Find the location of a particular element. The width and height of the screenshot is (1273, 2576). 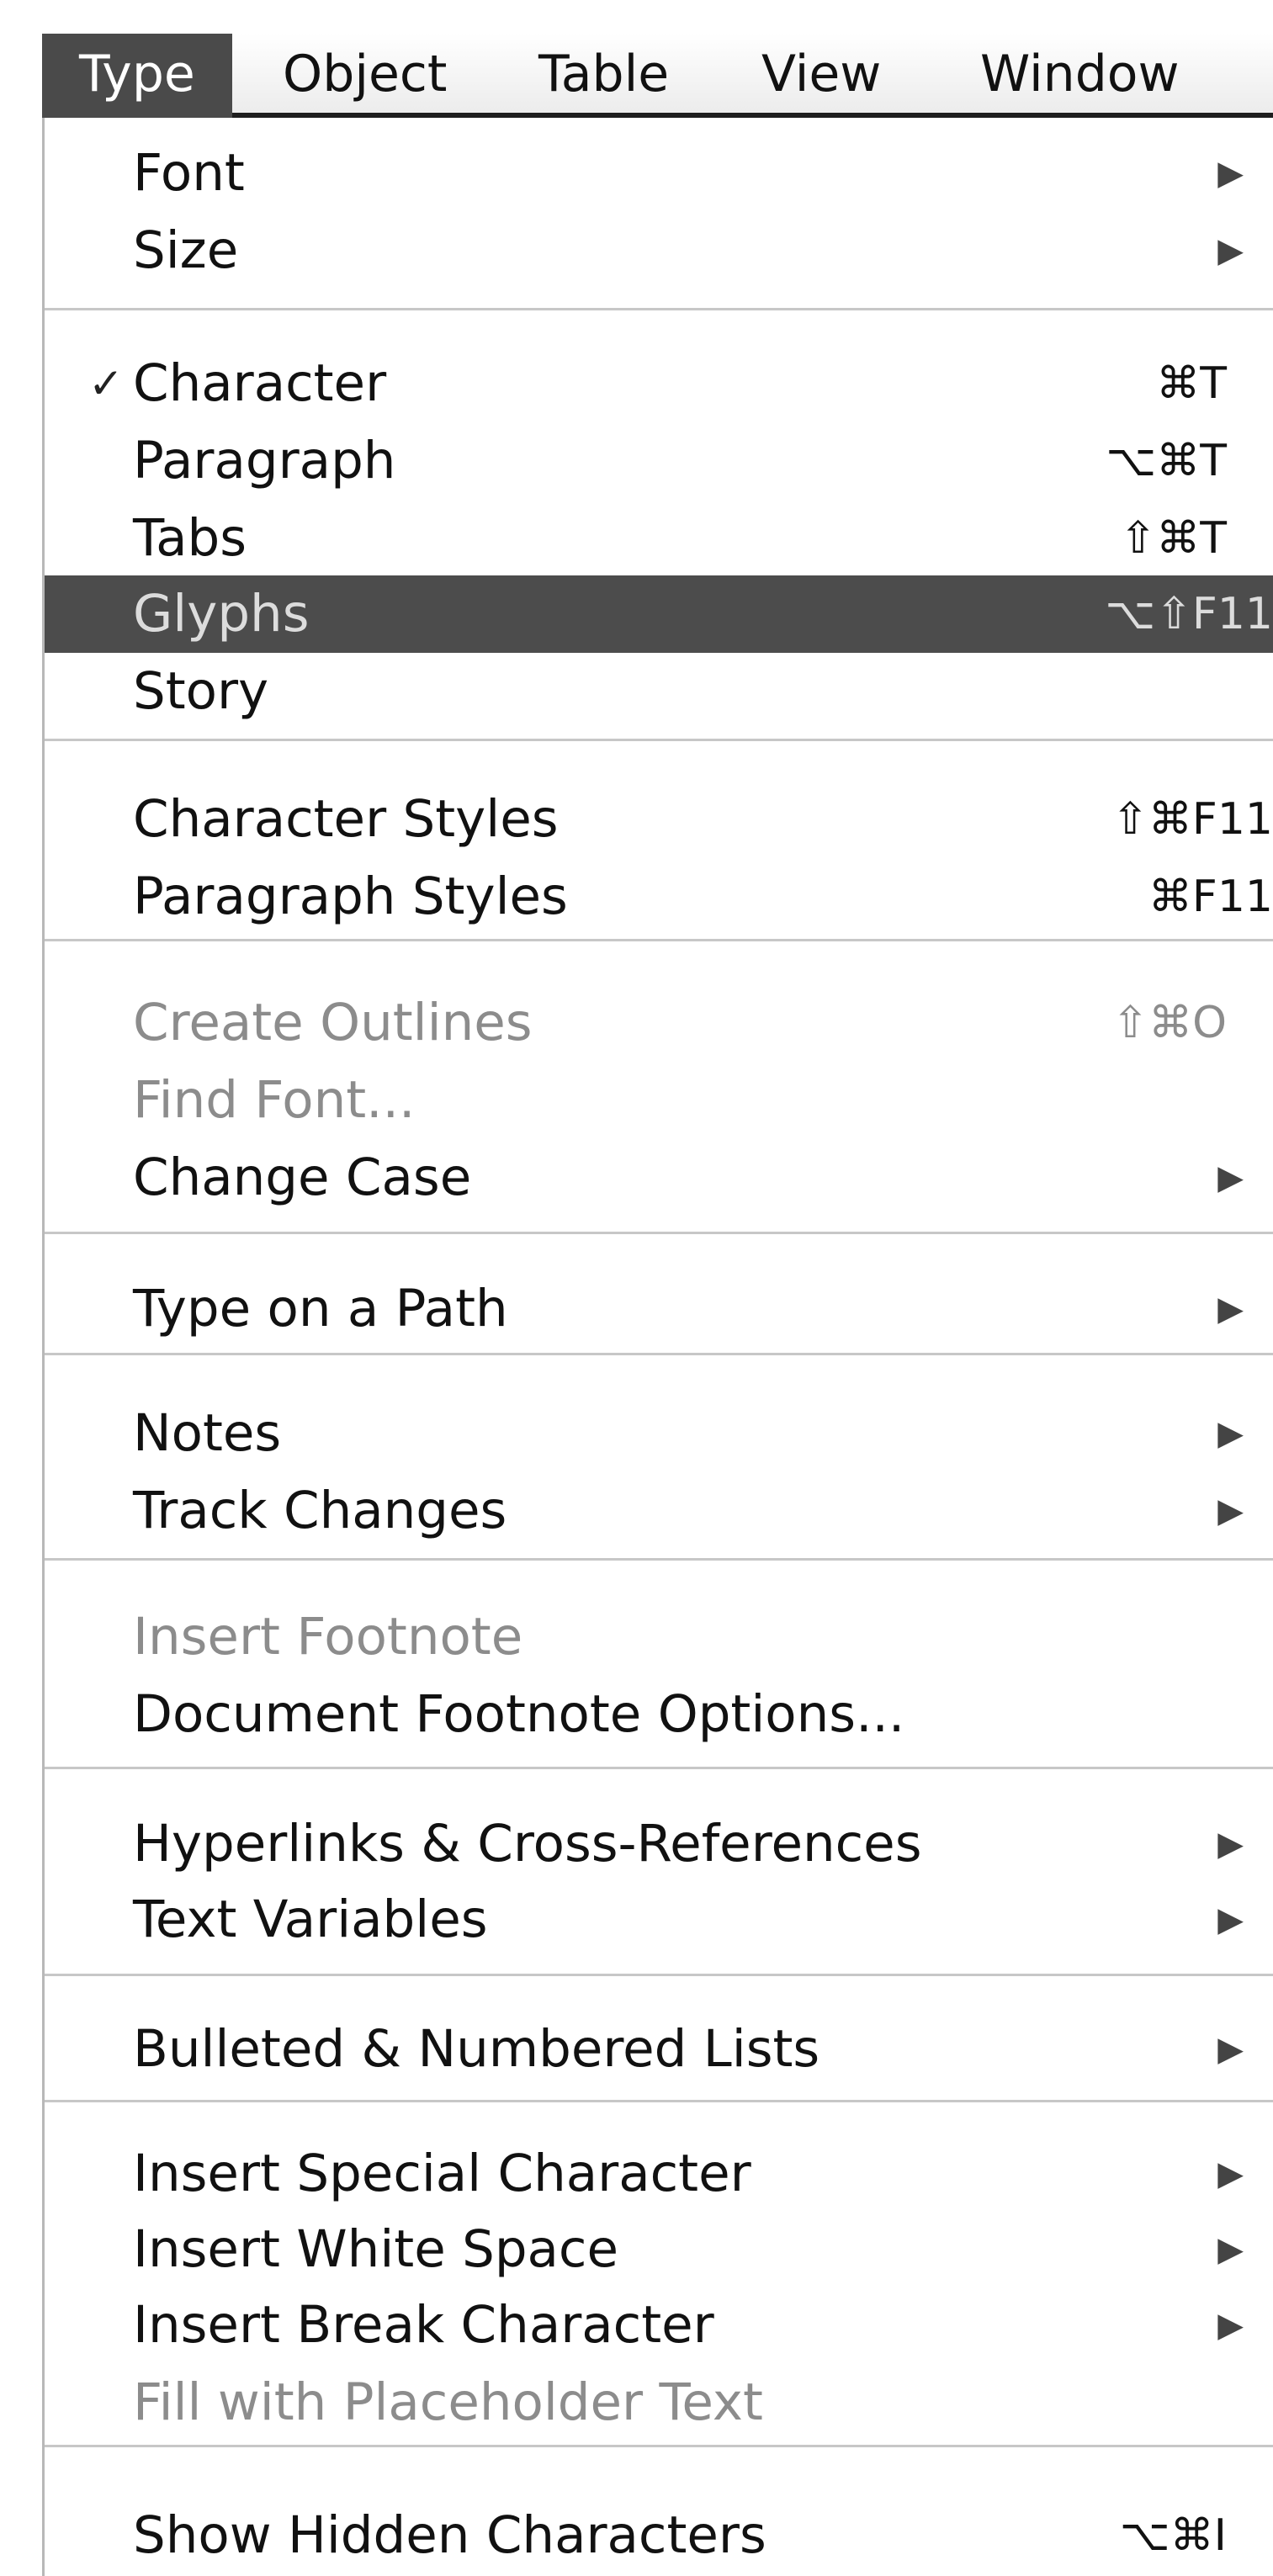

menubar-item-type: Type is located at coordinates (137, 76).